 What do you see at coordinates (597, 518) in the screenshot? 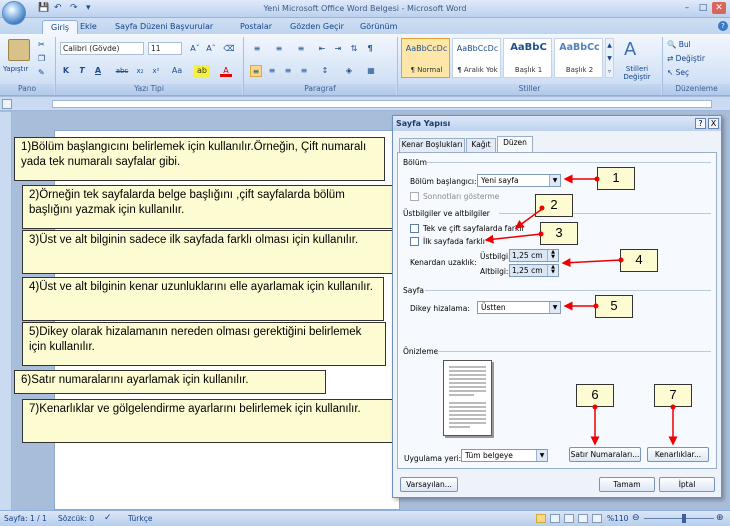
I see `draft-icon` at bounding box center [597, 518].